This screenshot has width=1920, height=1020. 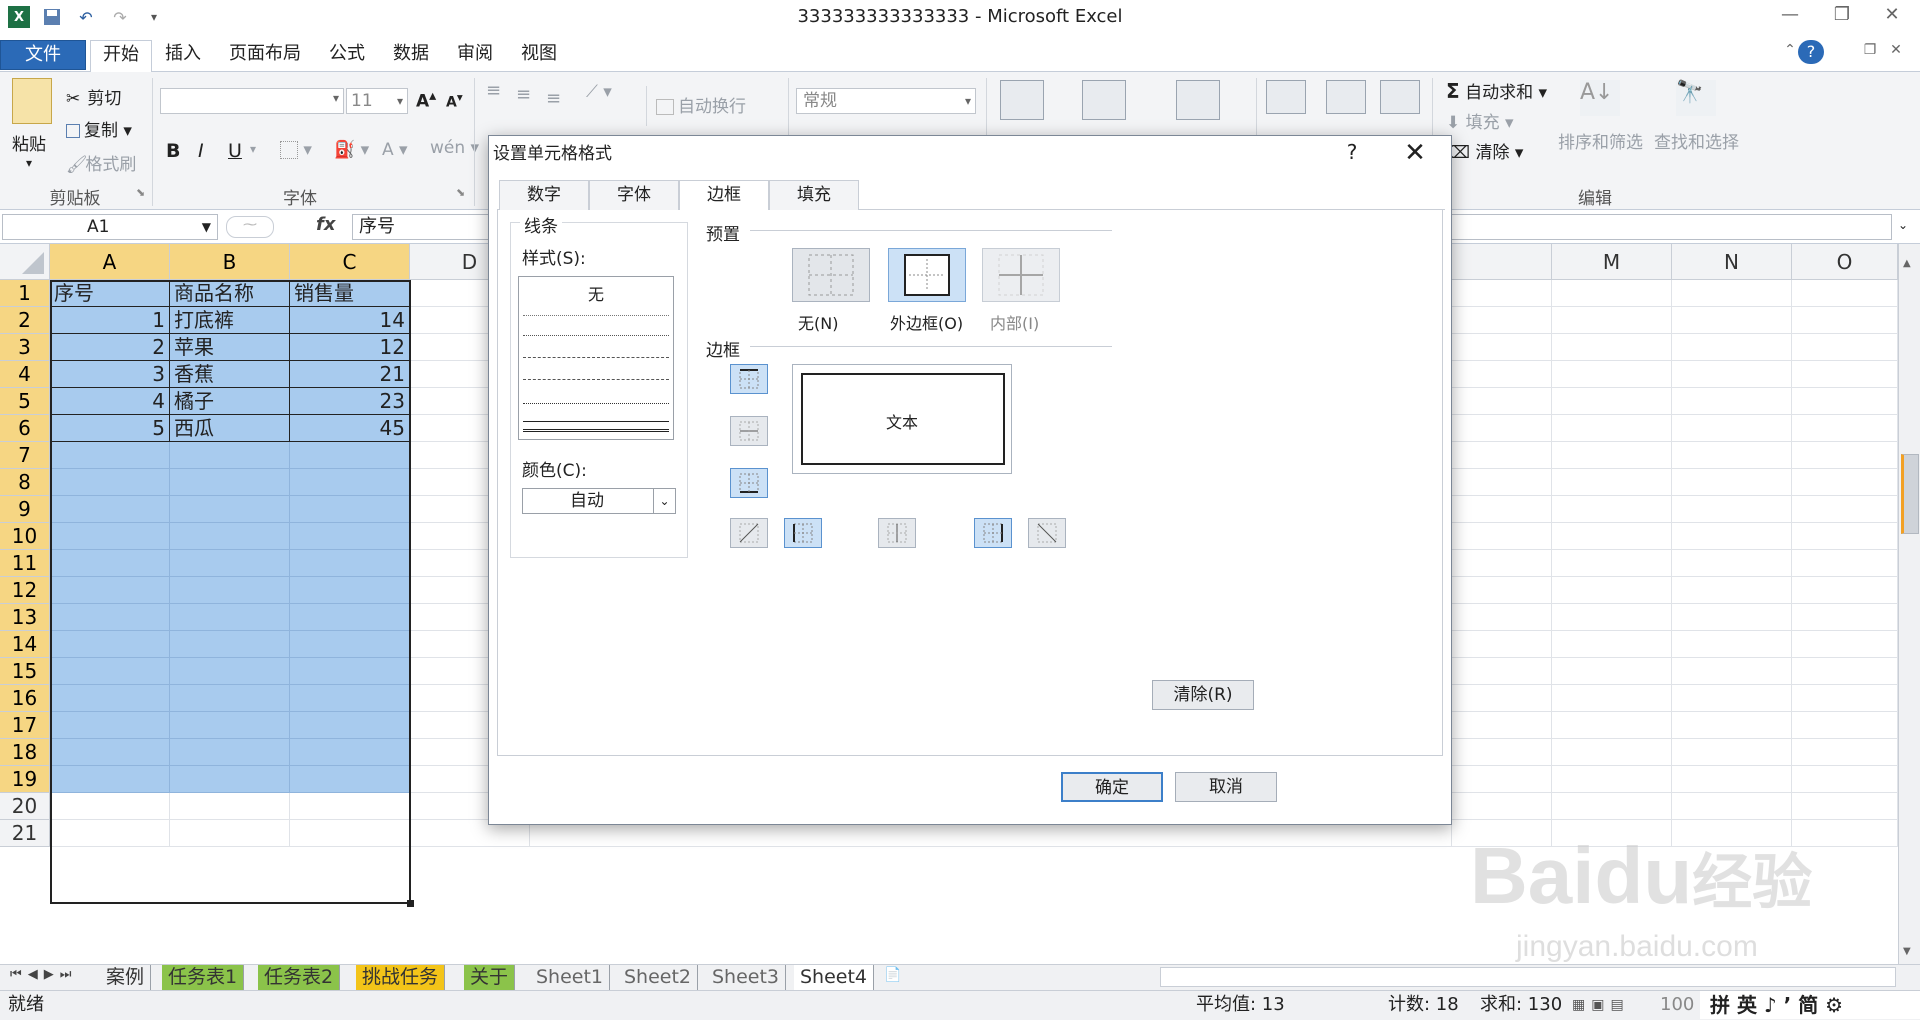 I want to click on grid-cell: 序号, so click(x=110, y=293).